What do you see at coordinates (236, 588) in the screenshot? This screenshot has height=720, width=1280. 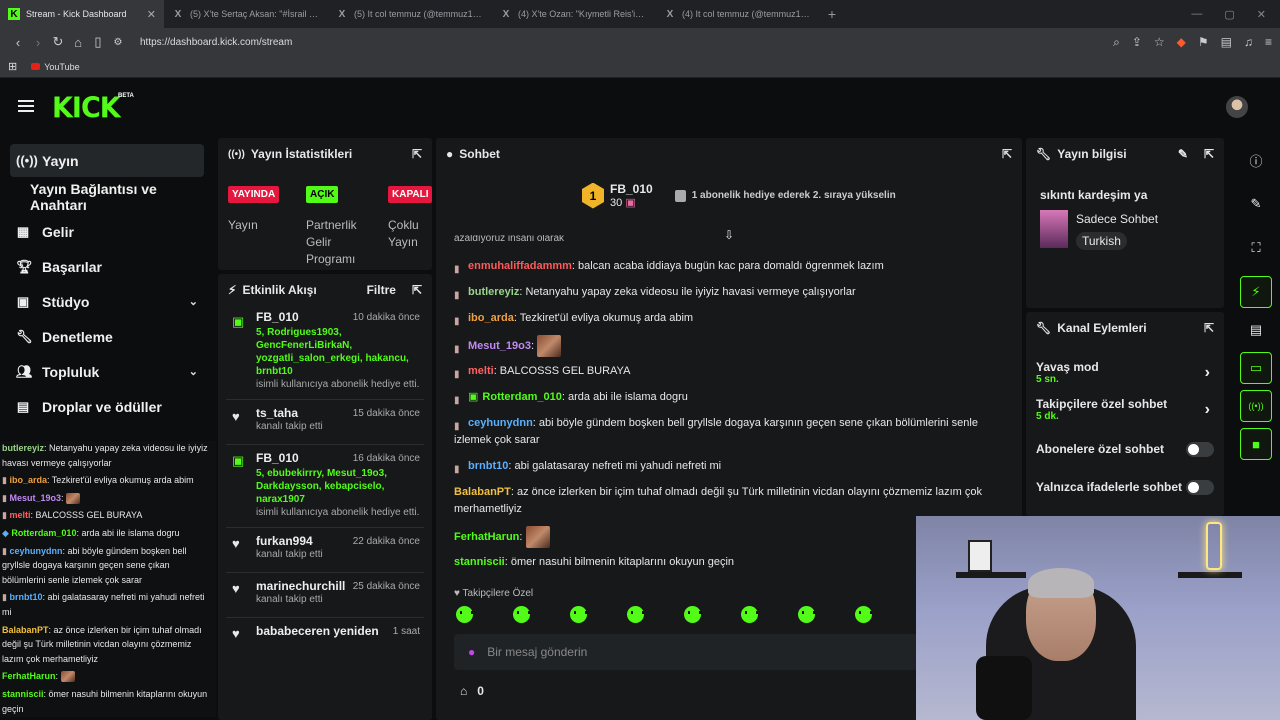 I see `heart-icon: ♥` at bounding box center [236, 588].